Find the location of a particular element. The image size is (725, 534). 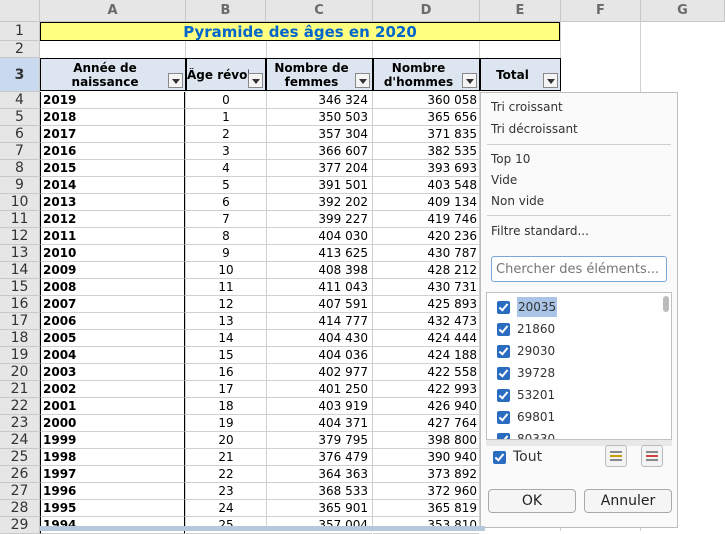

search-items-input is located at coordinates (579, 269).